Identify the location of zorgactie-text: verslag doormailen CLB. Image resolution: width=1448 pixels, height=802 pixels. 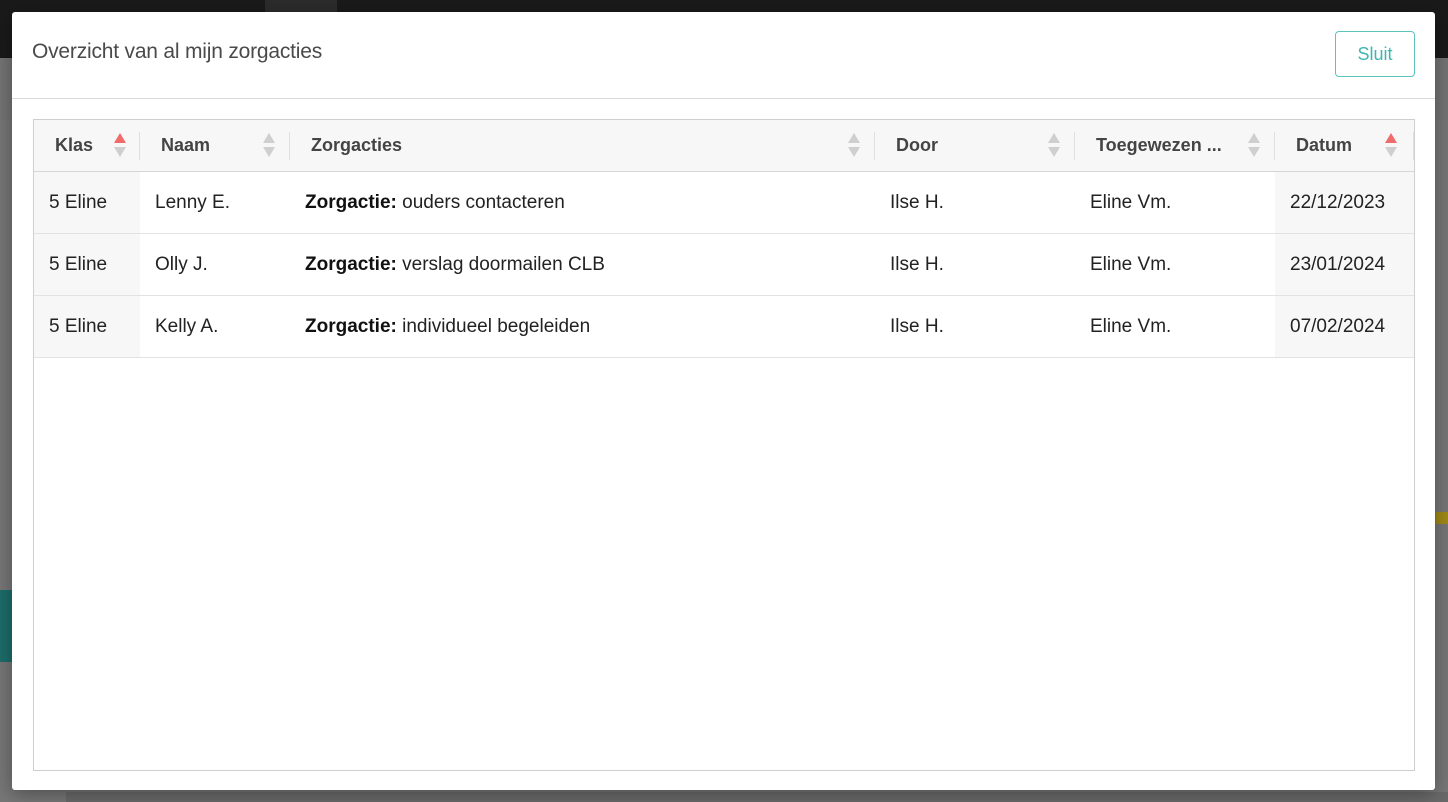
(500, 264).